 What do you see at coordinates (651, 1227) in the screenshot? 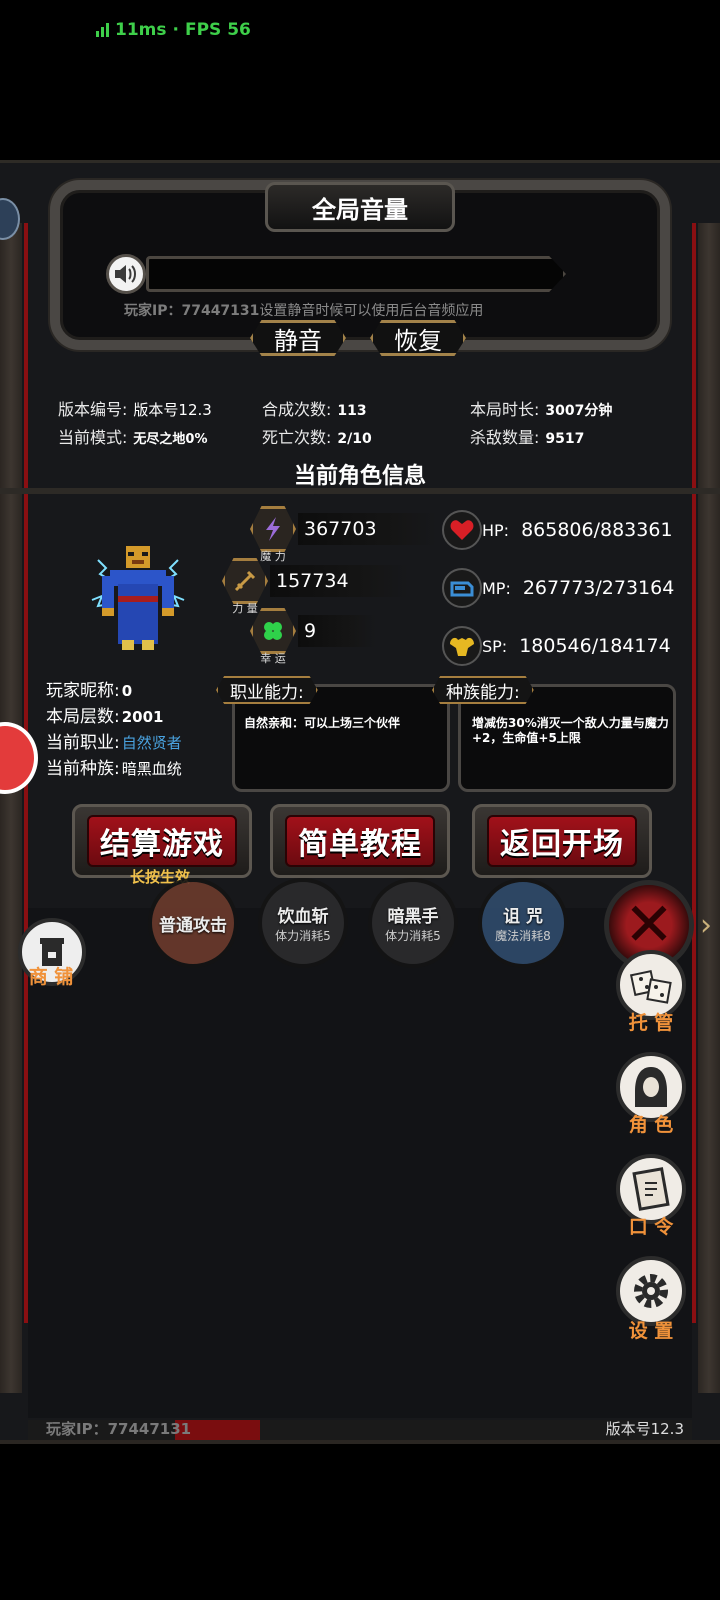
I see `code-label: 口 令` at bounding box center [651, 1227].